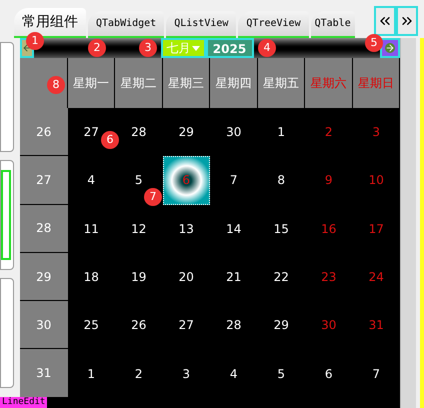  Describe the element at coordinates (376, 180) in the screenshot. I see `day-number: 10` at that location.